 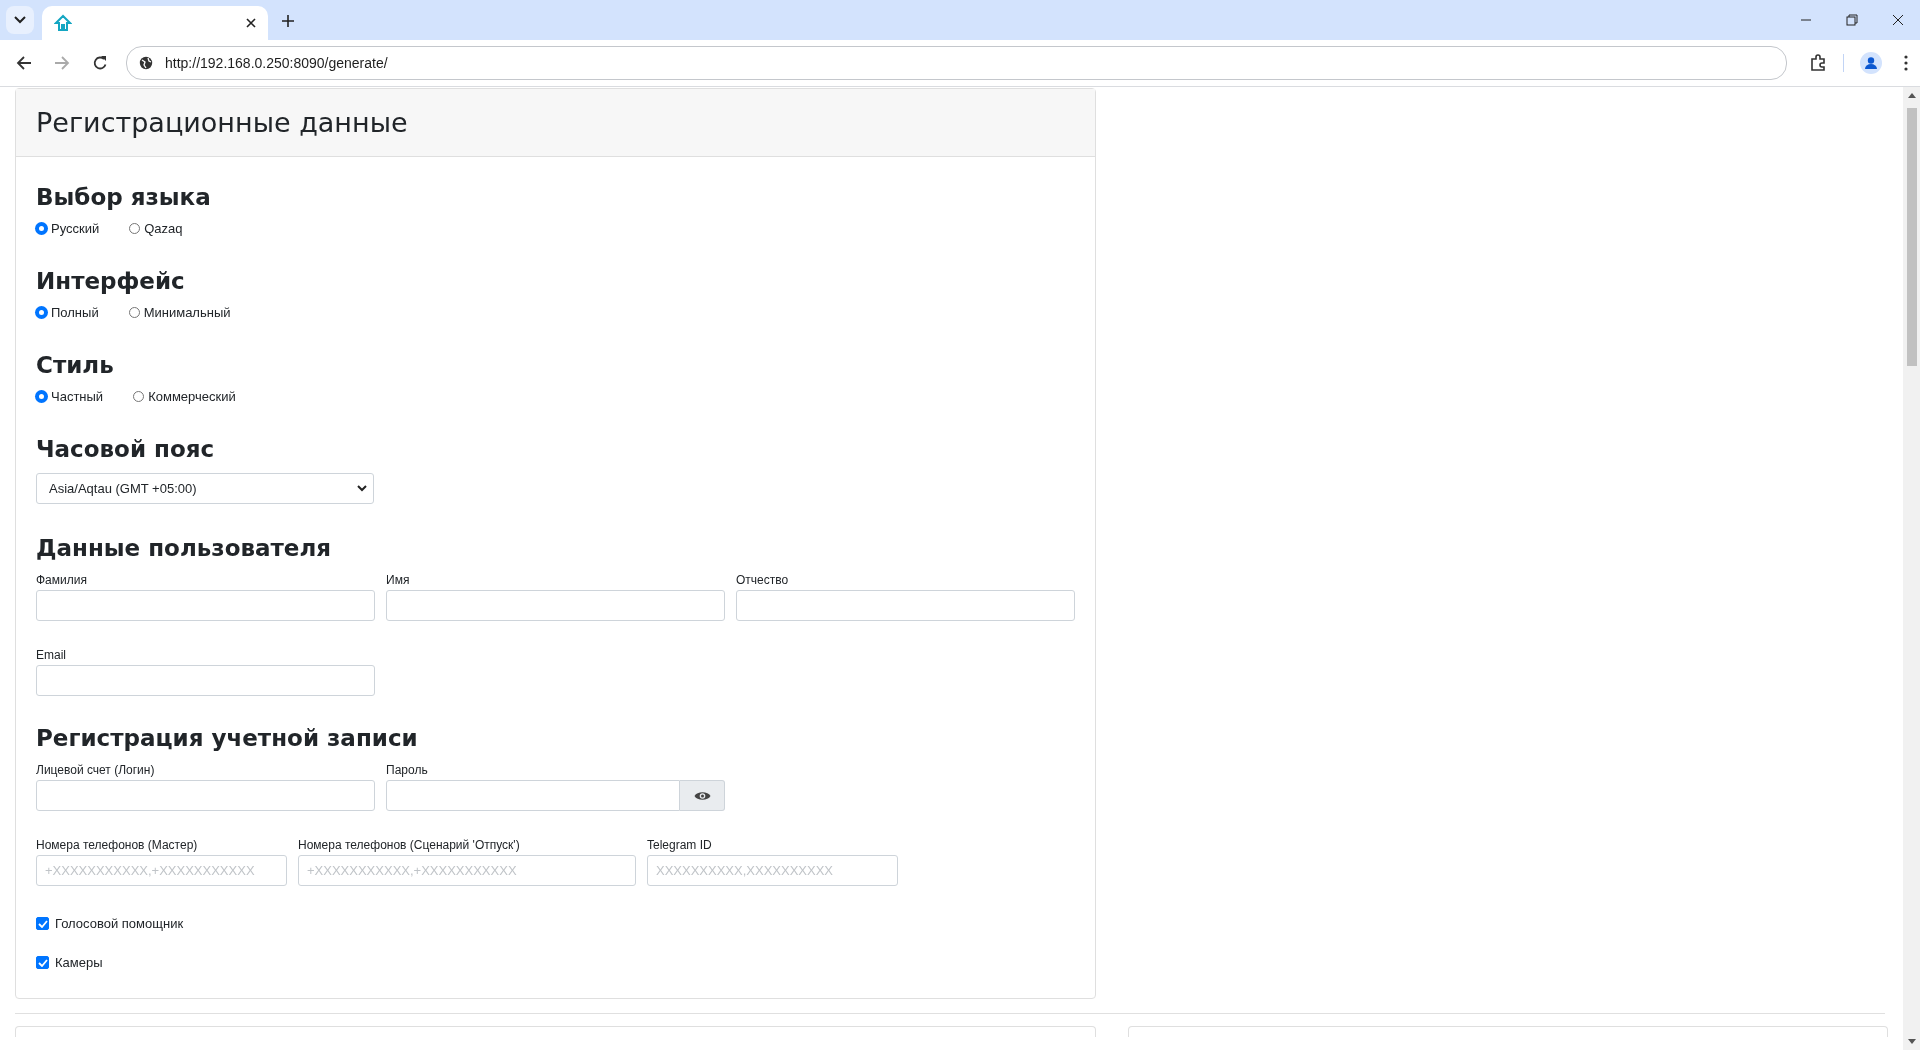 What do you see at coordinates (126, 449) in the screenshot?
I see `section-heading: Часовой пояс` at bounding box center [126, 449].